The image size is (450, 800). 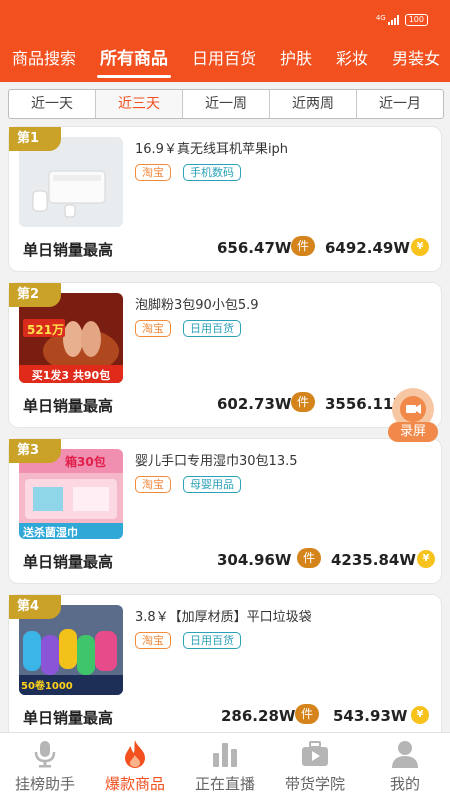 I want to click on product-title: 婴儿手口专用湿巾30包13.5, so click(x=216, y=461).